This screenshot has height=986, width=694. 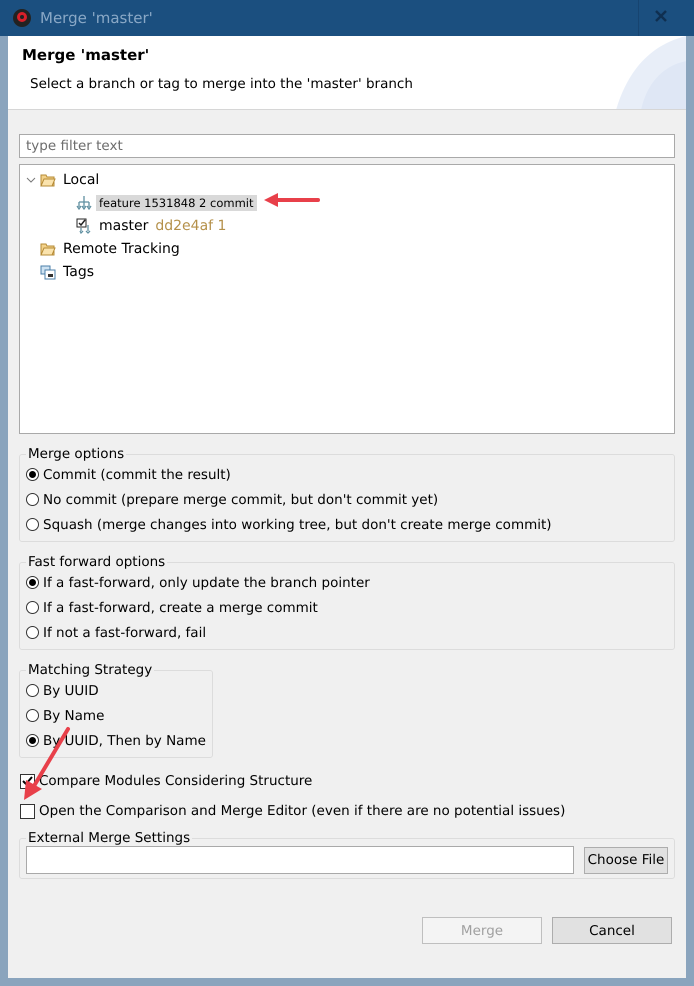 What do you see at coordinates (96, 562) in the screenshot?
I see `group-title: Fast forward options` at bounding box center [96, 562].